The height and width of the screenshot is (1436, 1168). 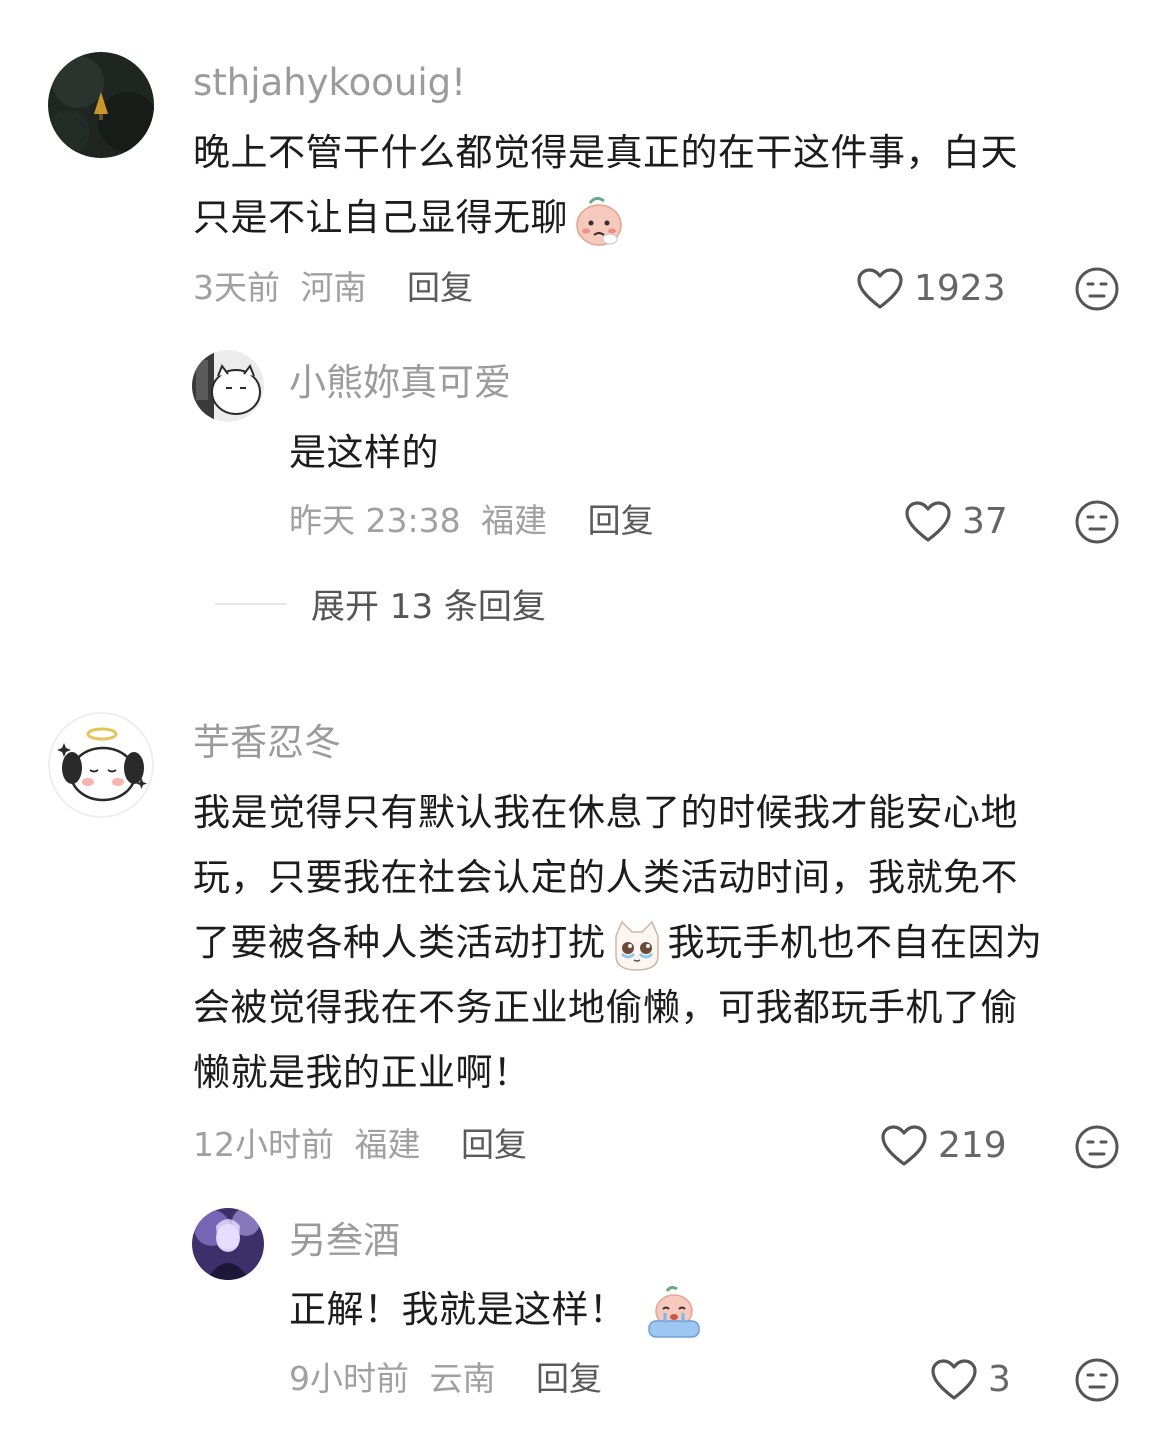 I want to click on comment-text-line: 只是不让自己显得无聊, so click(x=380, y=217).